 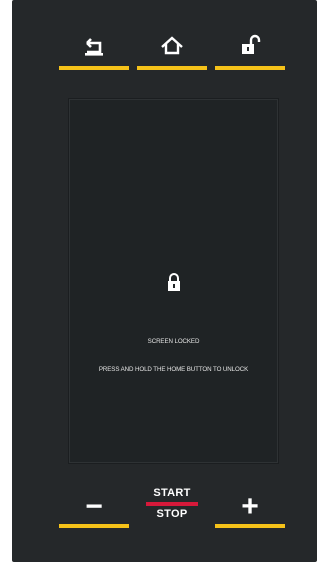 I want to click on back-button, so click(x=94, y=49).